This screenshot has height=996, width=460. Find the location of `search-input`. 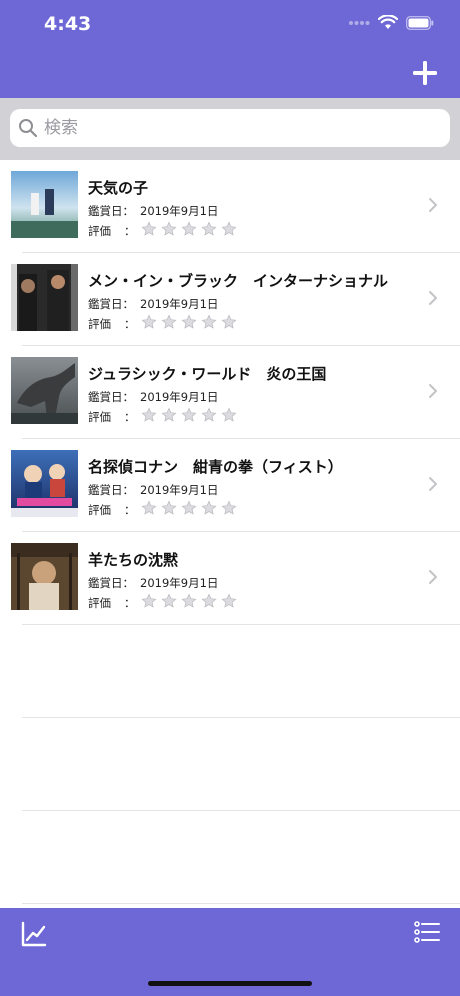

search-input is located at coordinates (234, 128).